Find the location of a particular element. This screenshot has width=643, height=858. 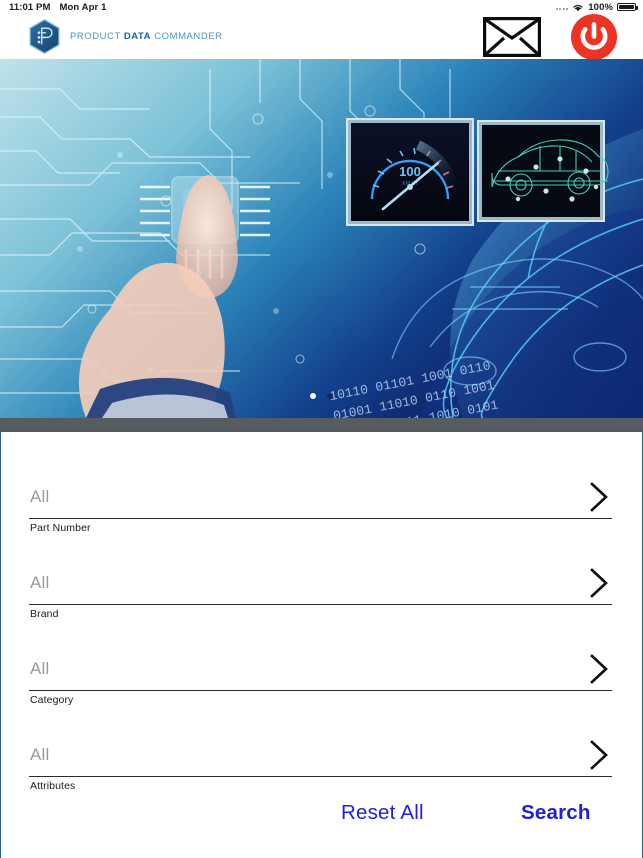

attributes-value: All is located at coordinates (40, 755).